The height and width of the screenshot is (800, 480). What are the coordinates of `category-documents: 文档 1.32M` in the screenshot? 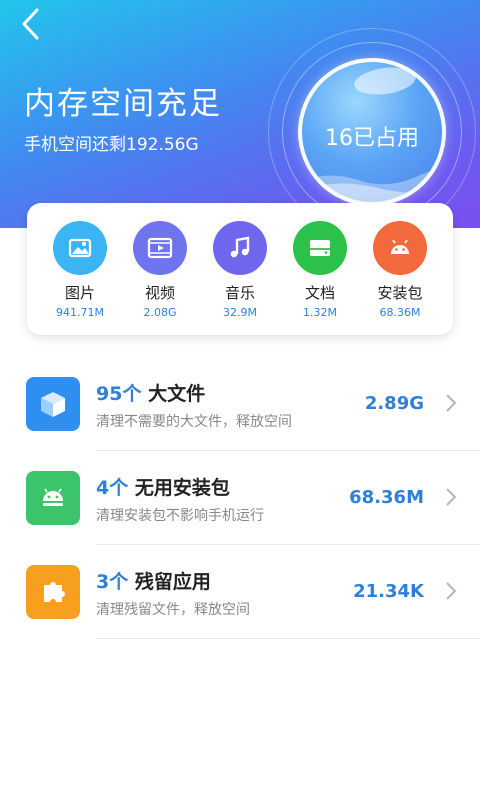 It's located at (320, 270).